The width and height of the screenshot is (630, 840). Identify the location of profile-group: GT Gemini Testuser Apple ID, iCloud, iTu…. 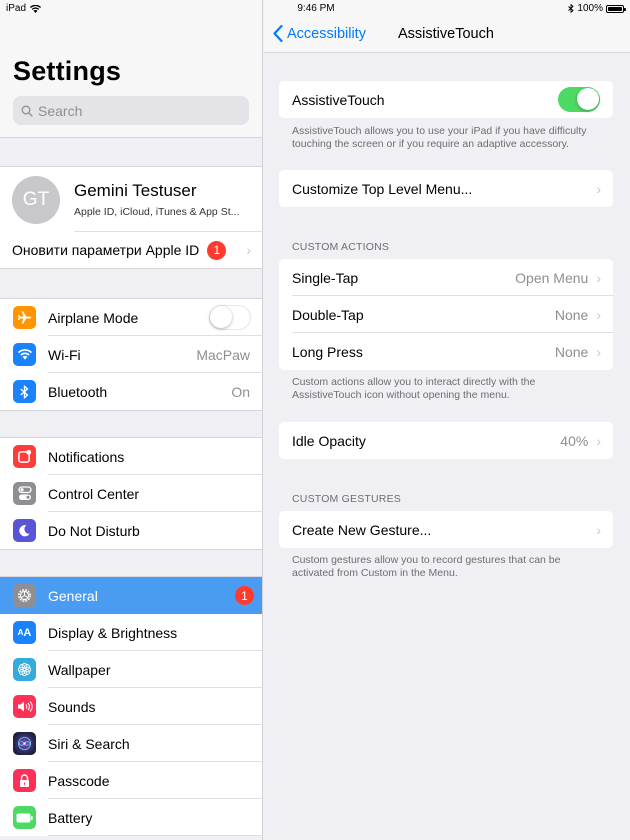
(131, 217).